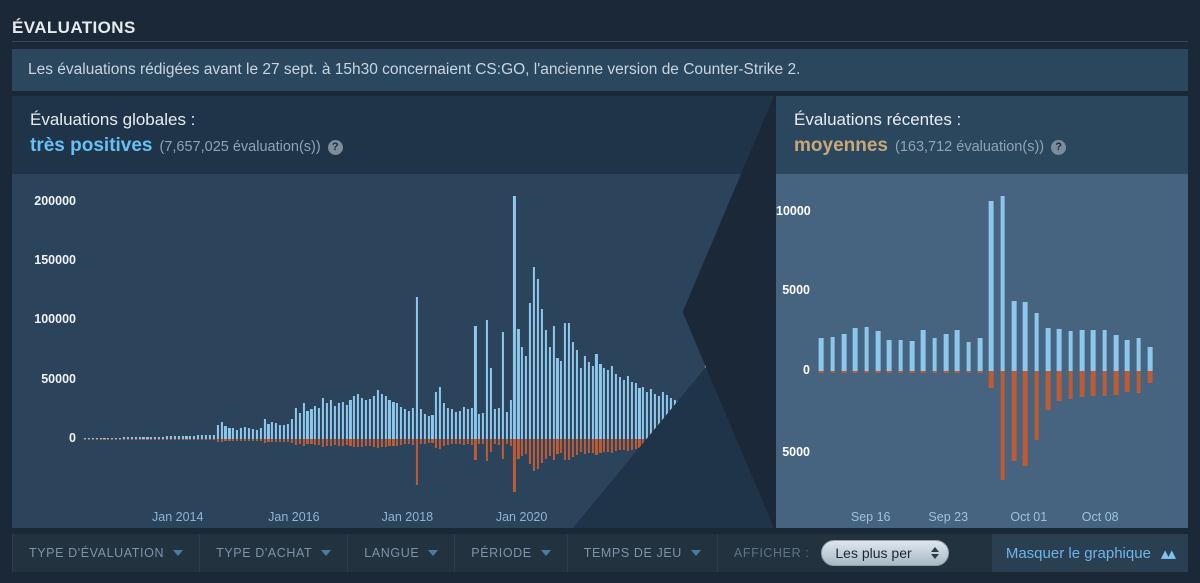  What do you see at coordinates (106, 553) in the screenshot?
I see `filter-0: TYPE D'ÉVALUATION` at bounding box center [106, 553].